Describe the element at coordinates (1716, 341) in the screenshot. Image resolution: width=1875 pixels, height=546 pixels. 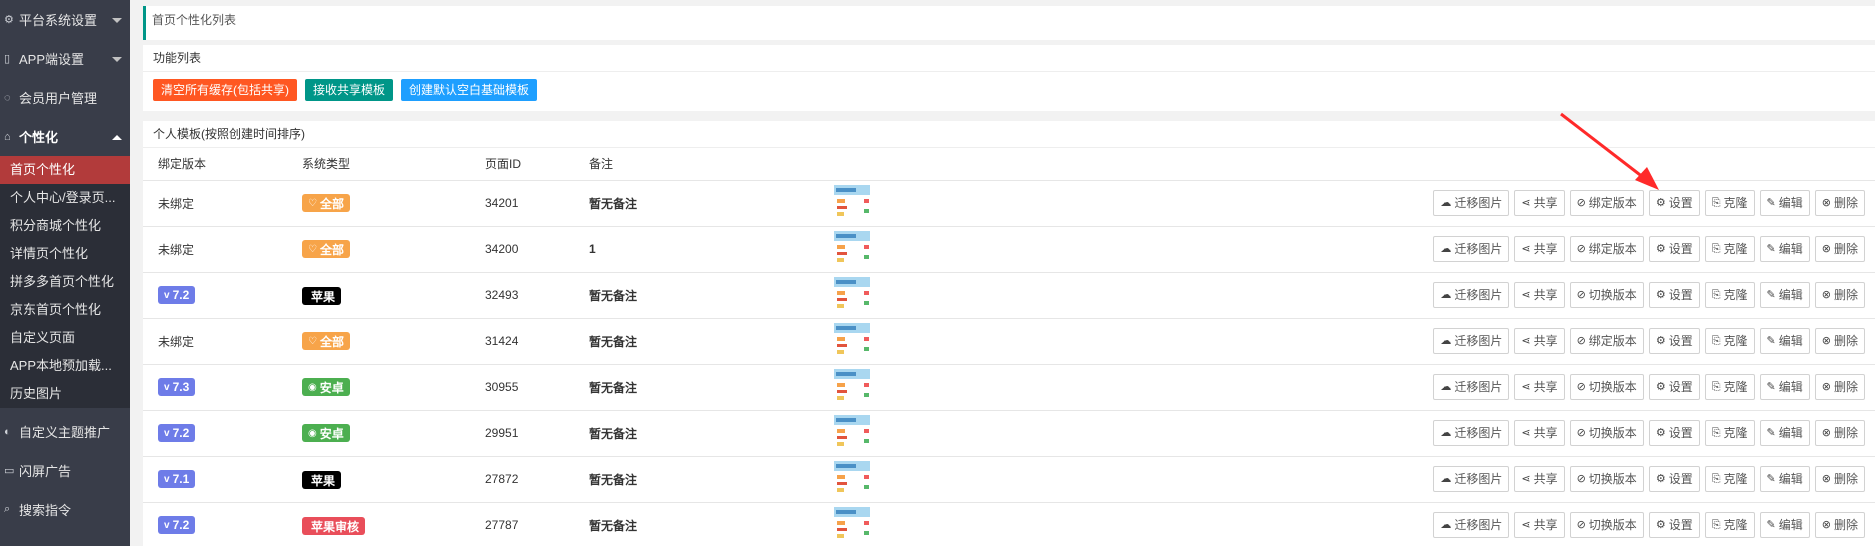
I see `copy-icon: ⎘` at that location.